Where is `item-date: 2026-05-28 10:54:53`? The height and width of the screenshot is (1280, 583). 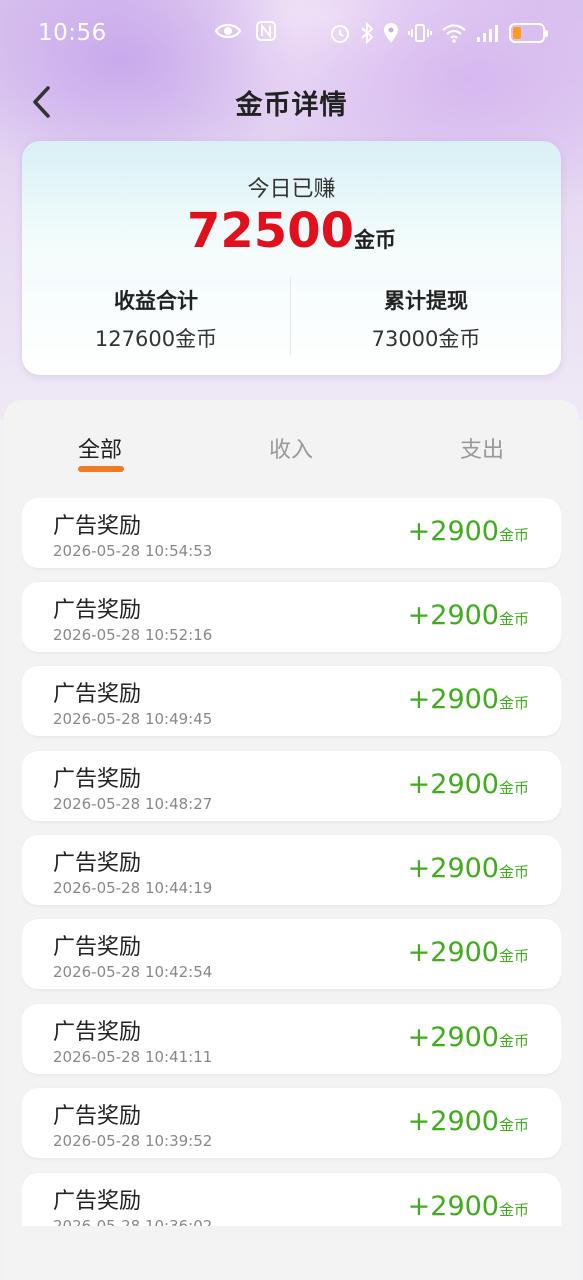 item-date: 2026-05-28 10:54:53 is located at coordinates (133, 551).